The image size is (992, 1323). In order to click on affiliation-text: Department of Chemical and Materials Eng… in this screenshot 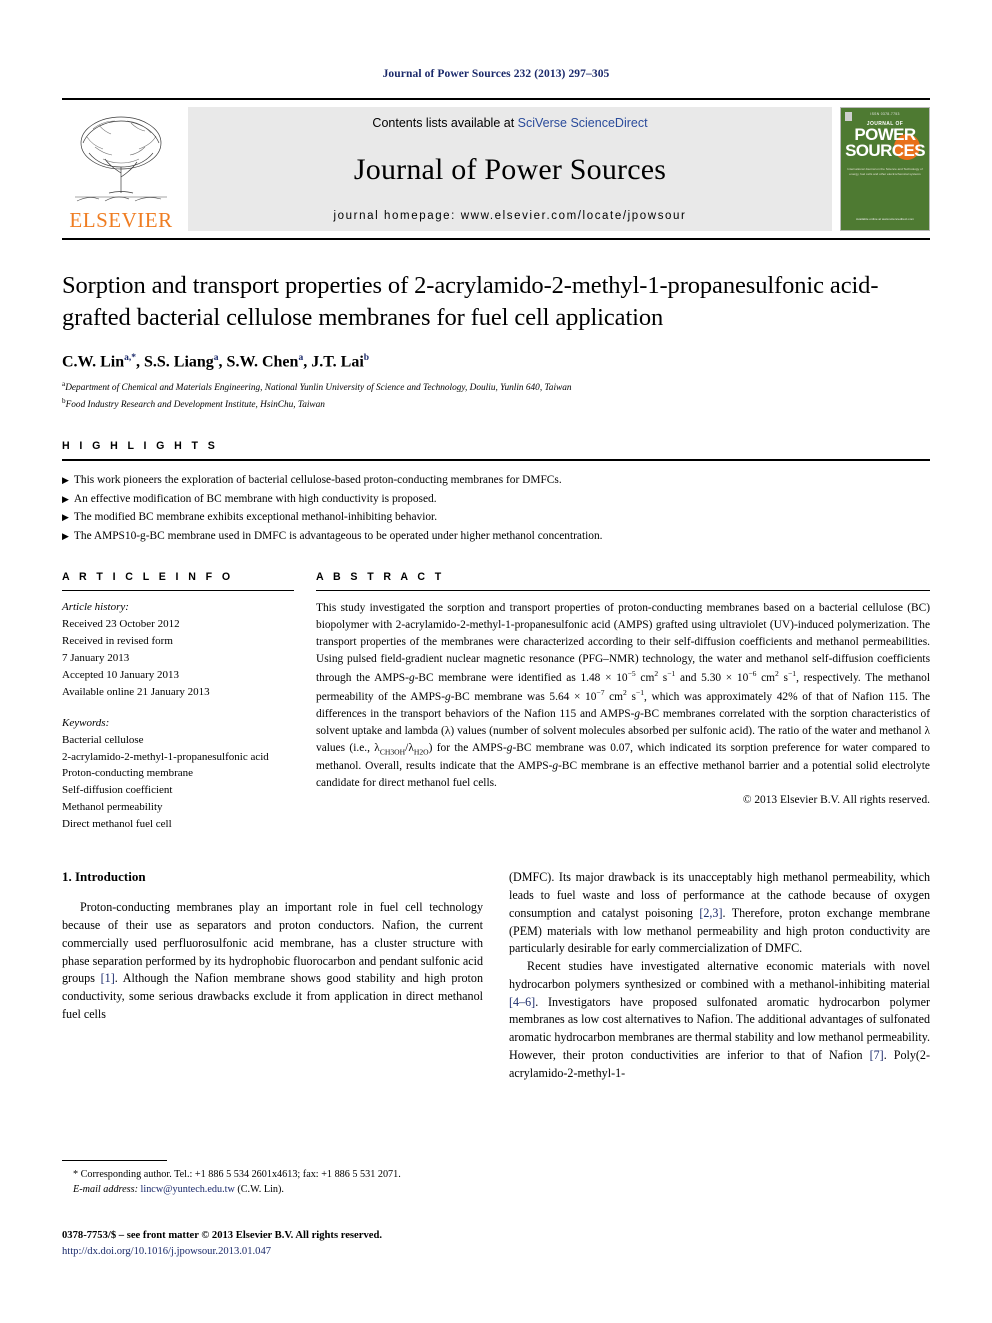, I will do `click(318, 388)`.